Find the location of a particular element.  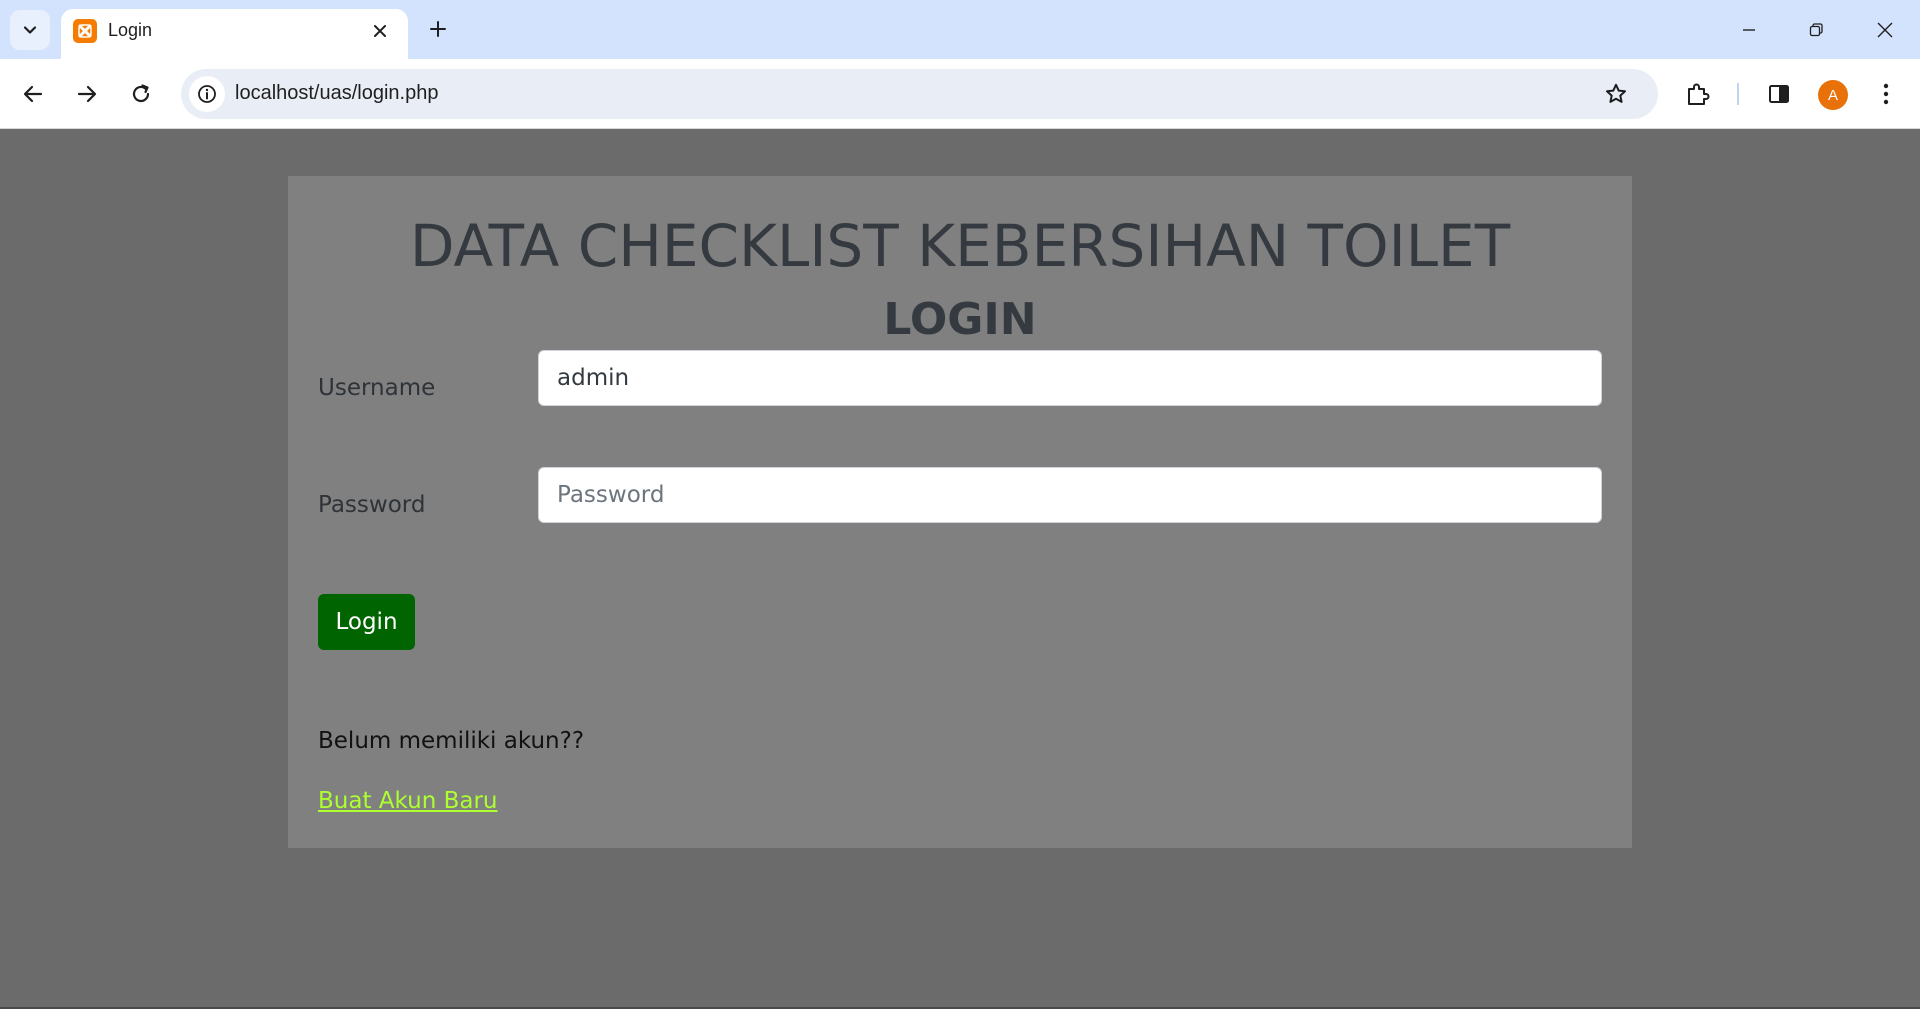

info-icon is located at coordinates (207, 94).